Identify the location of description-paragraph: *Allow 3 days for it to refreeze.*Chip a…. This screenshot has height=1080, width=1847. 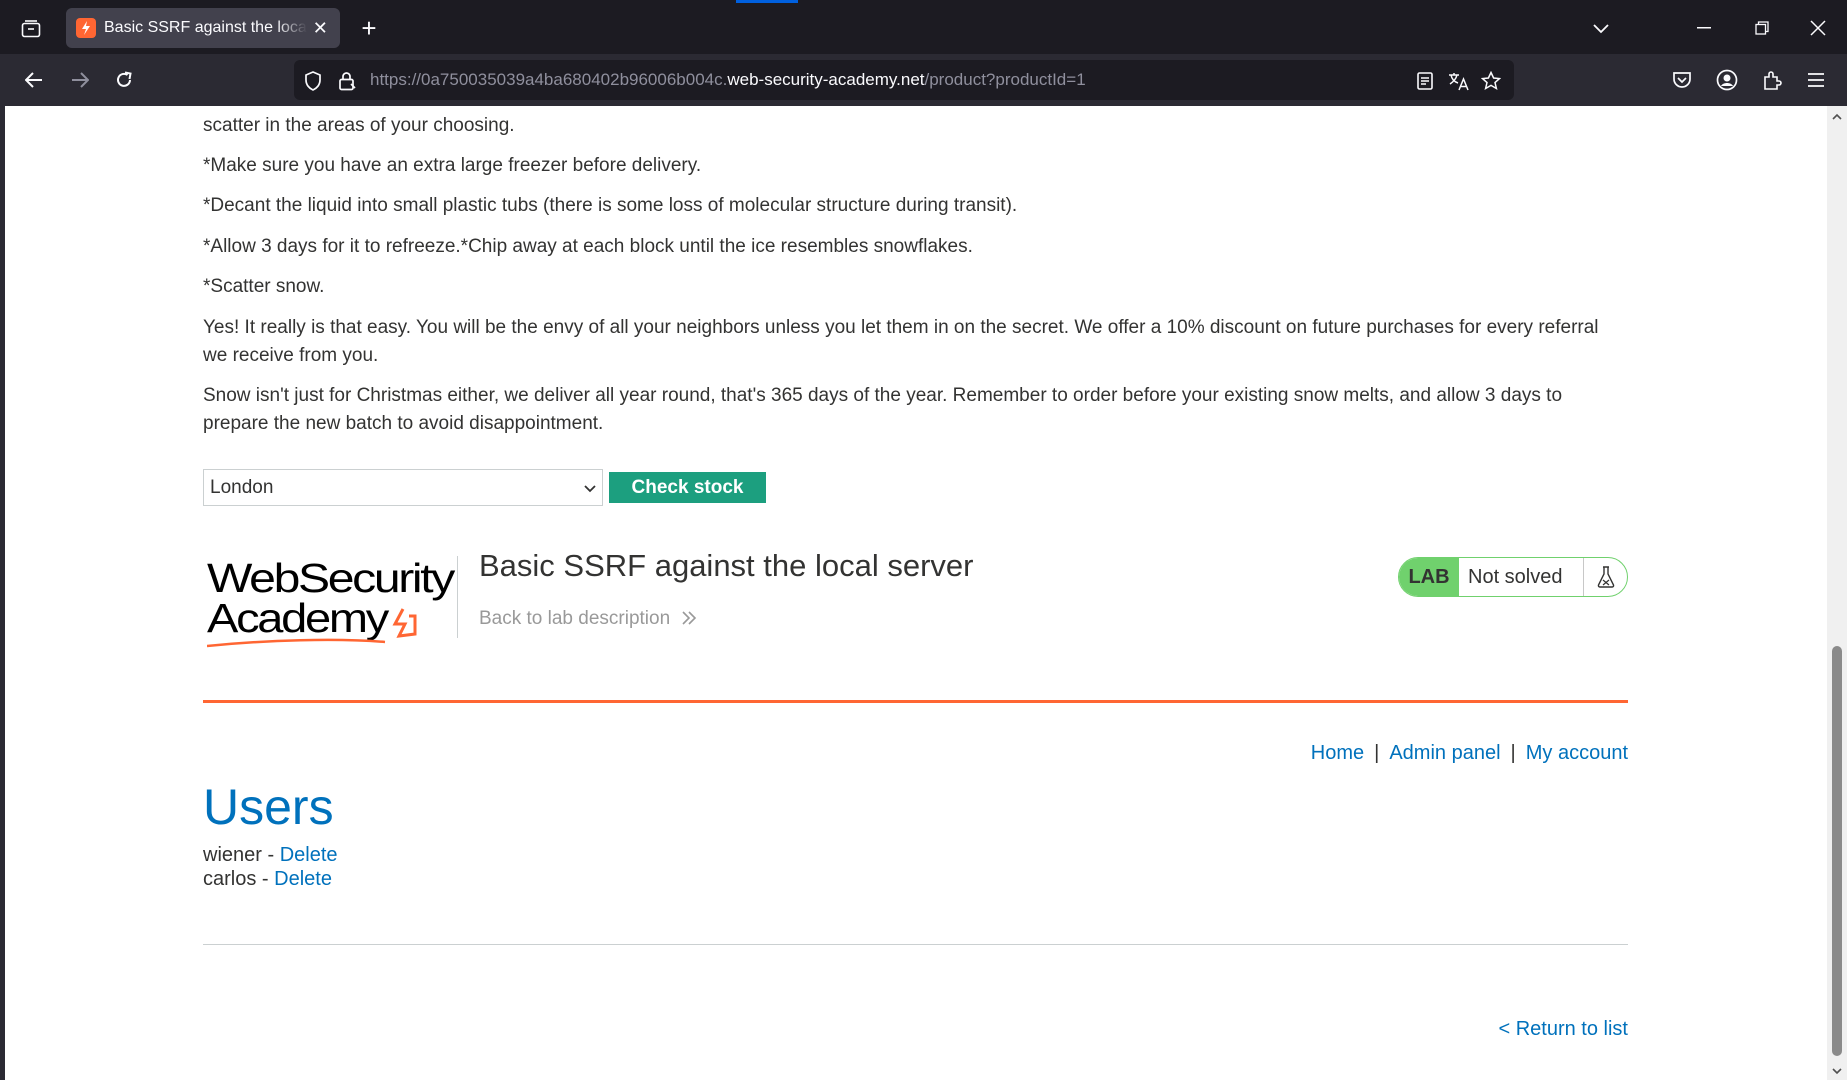
(588, 246).